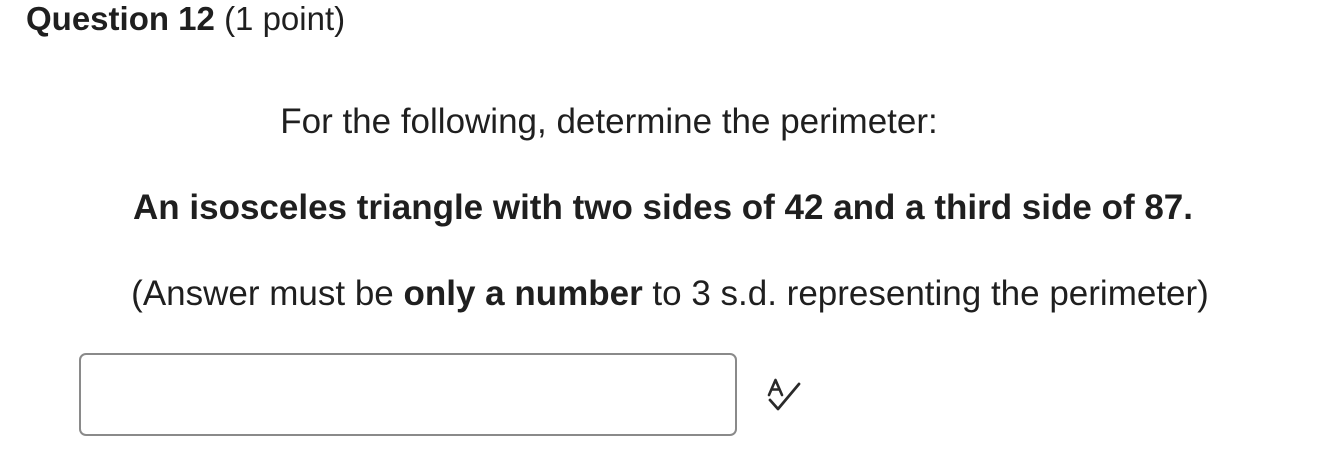 Image resolution: width=1322 pixels, height=458 pixels. I want to click on answer-format-prefix: (Answer must be, so click(267, 293).